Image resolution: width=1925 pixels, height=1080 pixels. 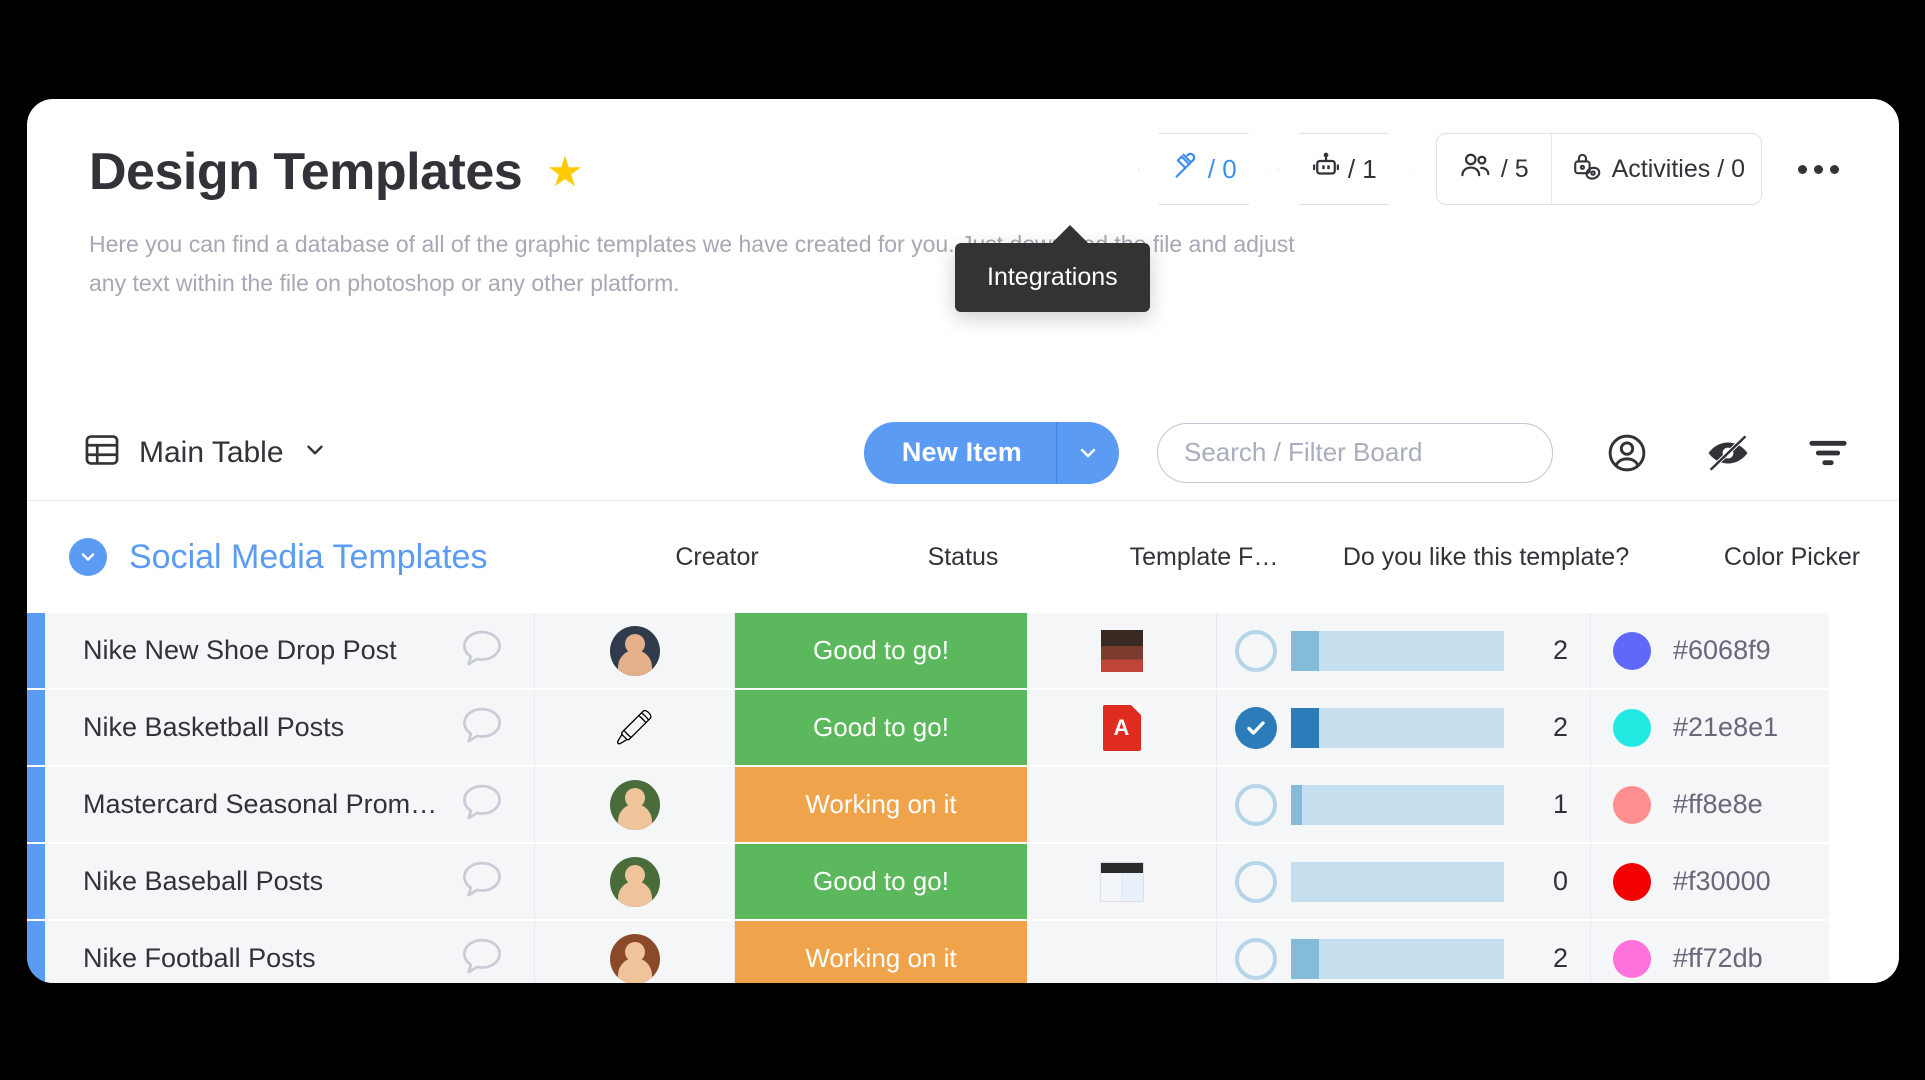 What do you see at coordinates (214, 727) in the screenshot?
I see `item-name-label: Nike Basketball Posts` at bounding box center [214, 727].